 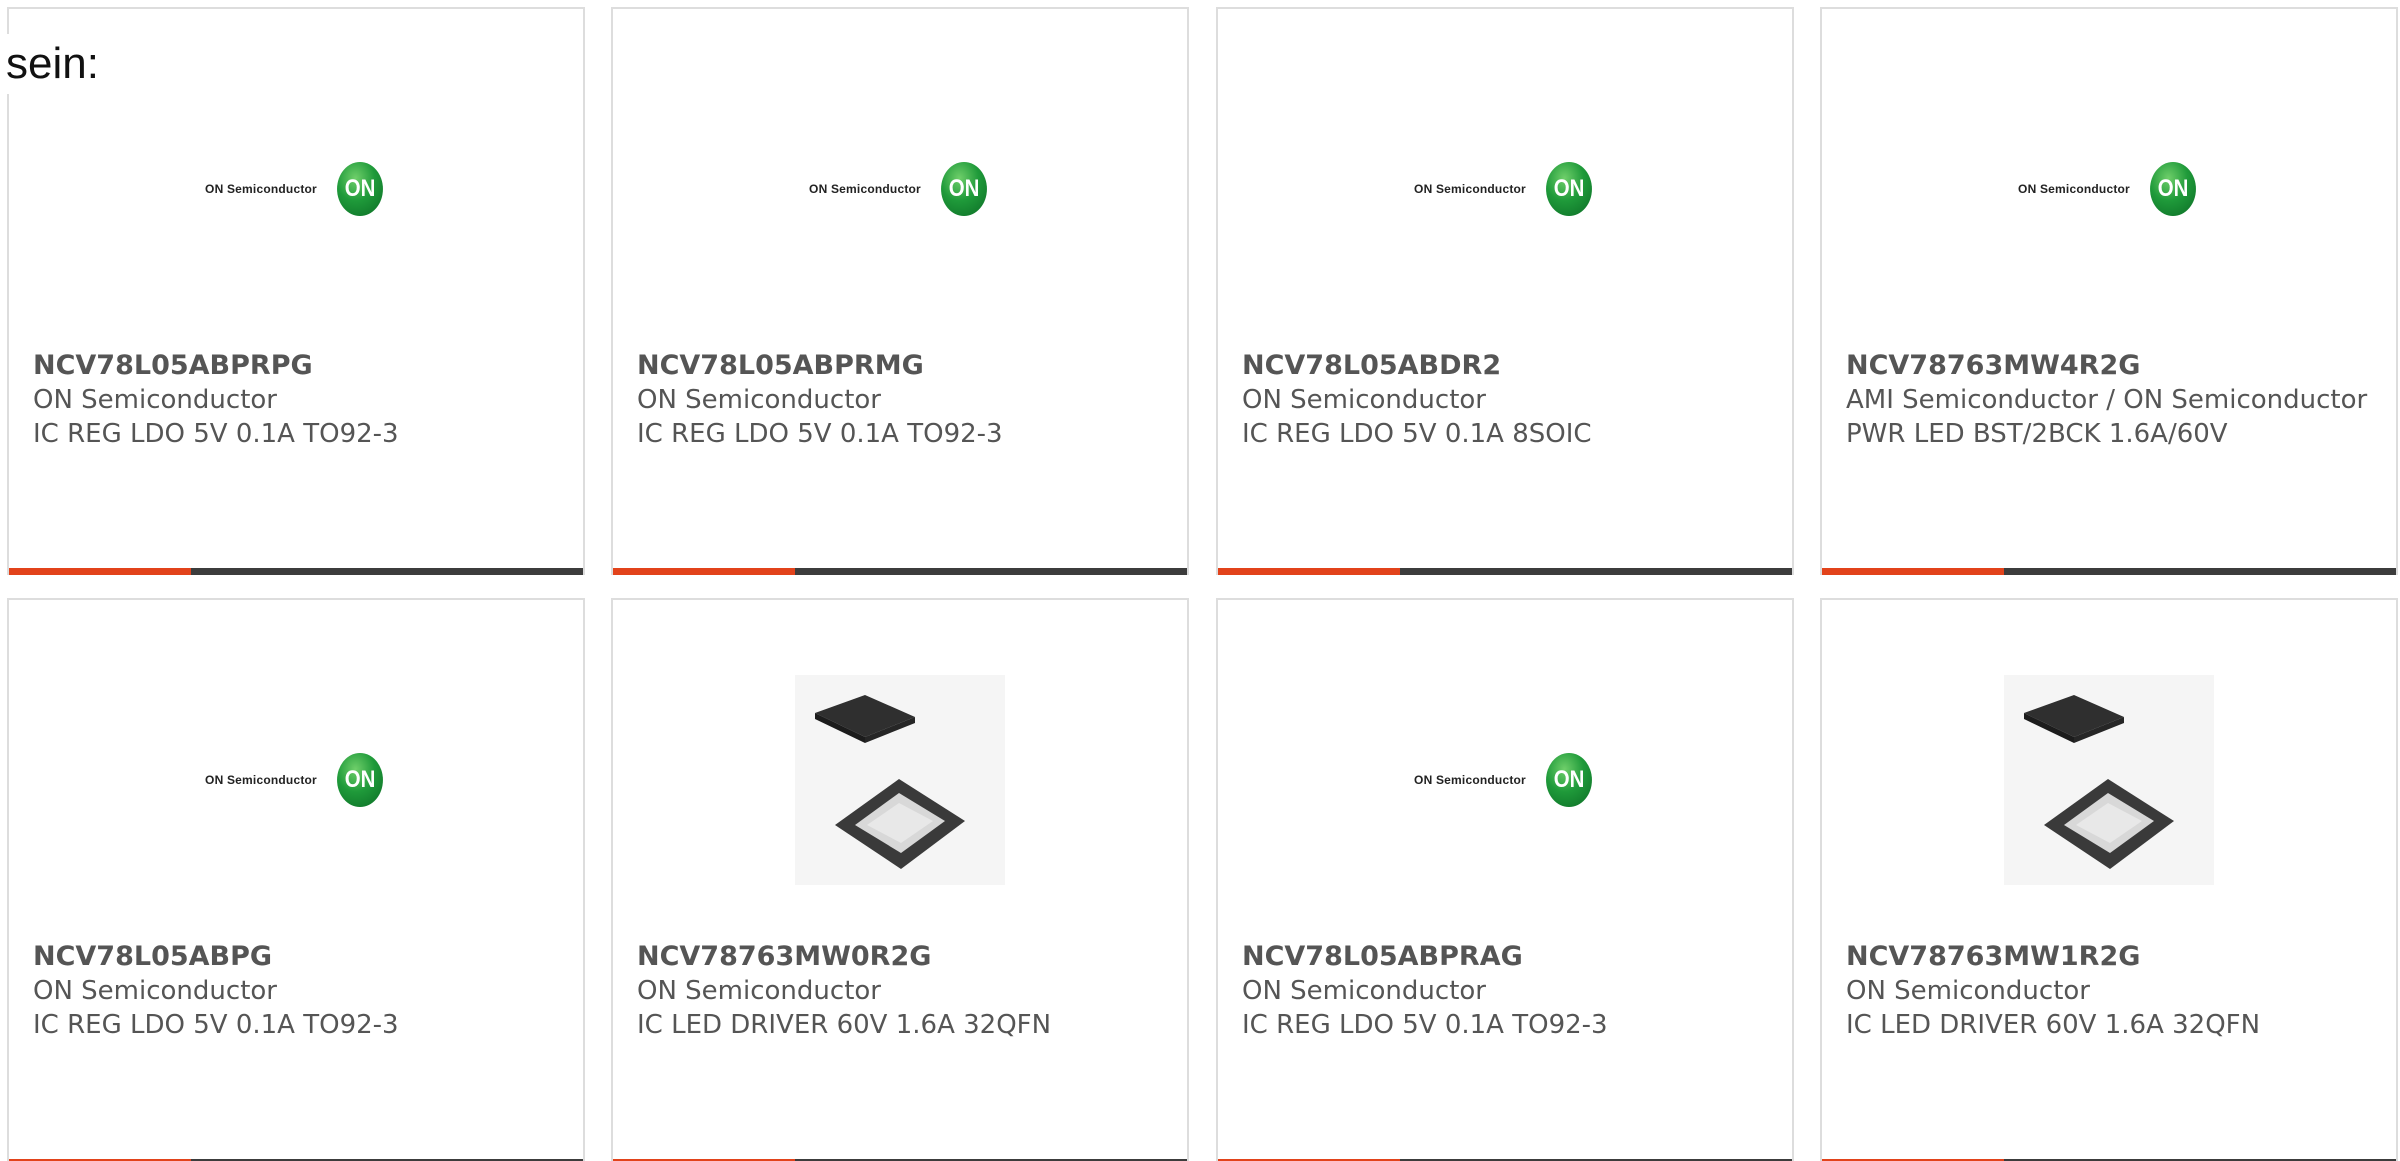 I want to click on part-number: NCV78L05ABDR2, so click(x=1507, y=366).